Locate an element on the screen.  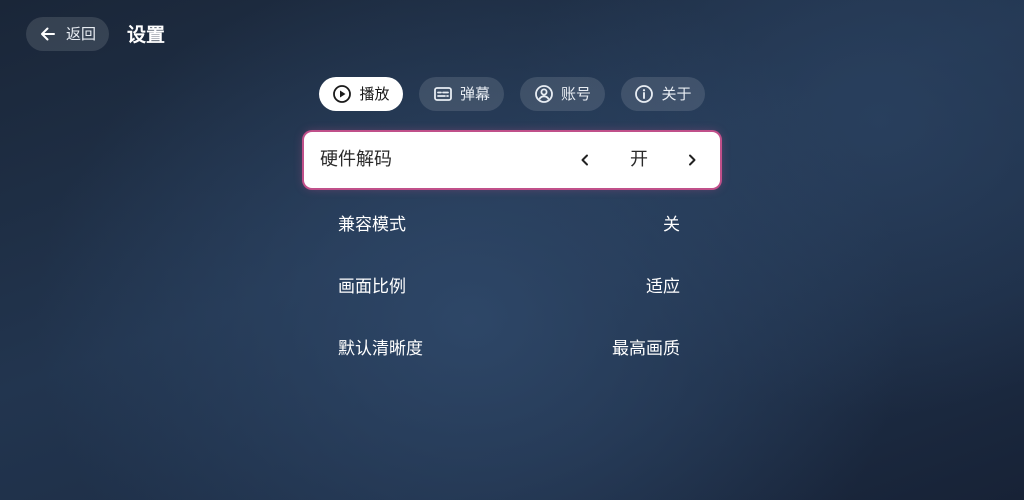
tab-danmaku: 弹幕 is located at coordinates (461, 94).